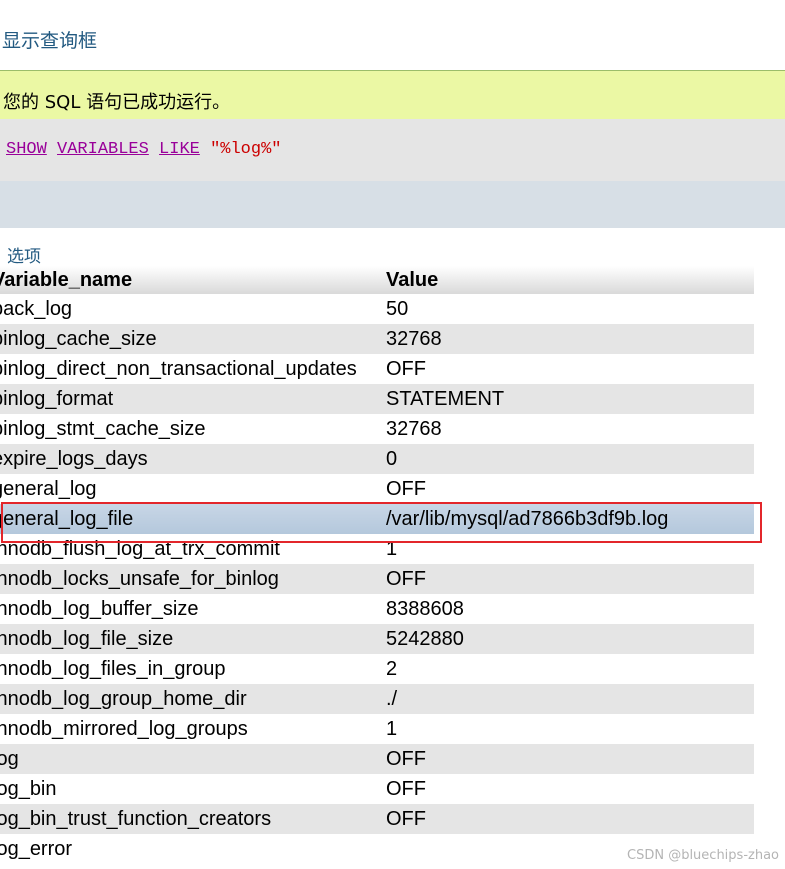 The image size is (785, 869). Describe the element at coordinates (87, 639) in the screenshot. I see `cell-variable-name: innodb_log_file_size` at that location.